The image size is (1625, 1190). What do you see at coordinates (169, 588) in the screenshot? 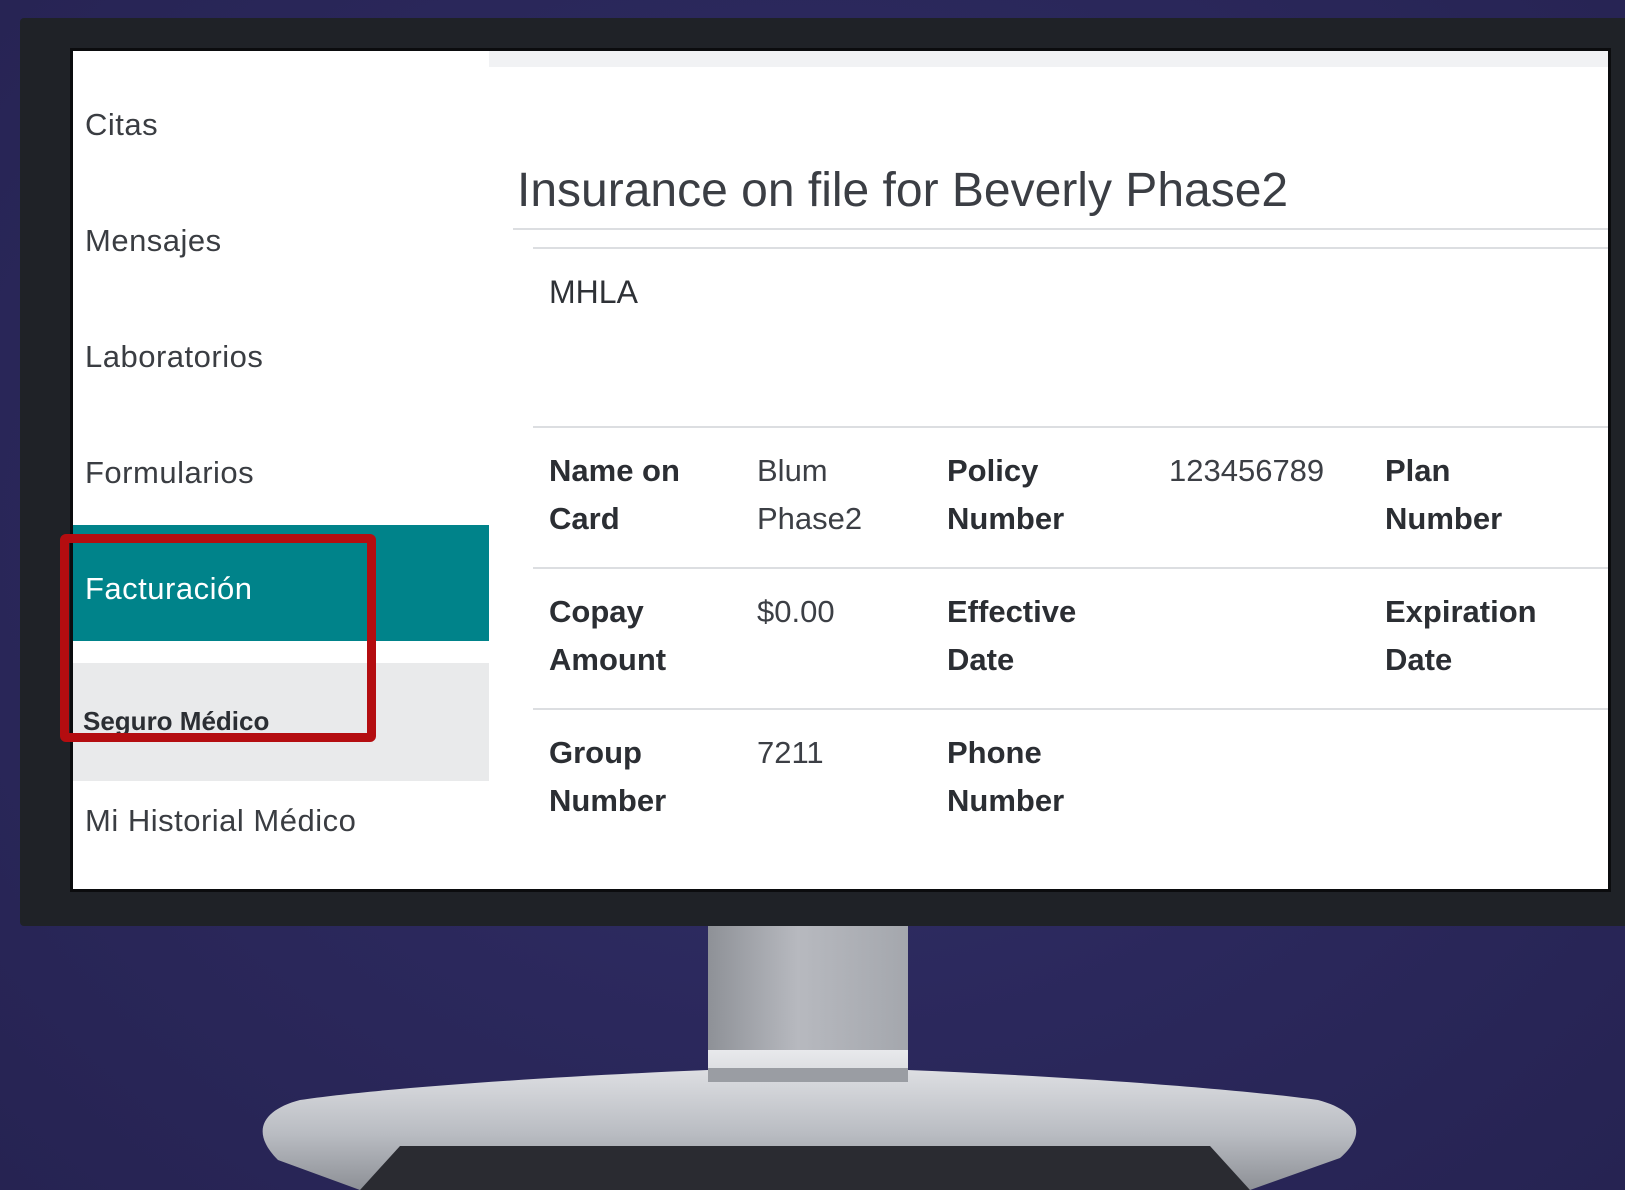
I see `sidebar-item-label: Facturación` at bounding box center [169, 588].